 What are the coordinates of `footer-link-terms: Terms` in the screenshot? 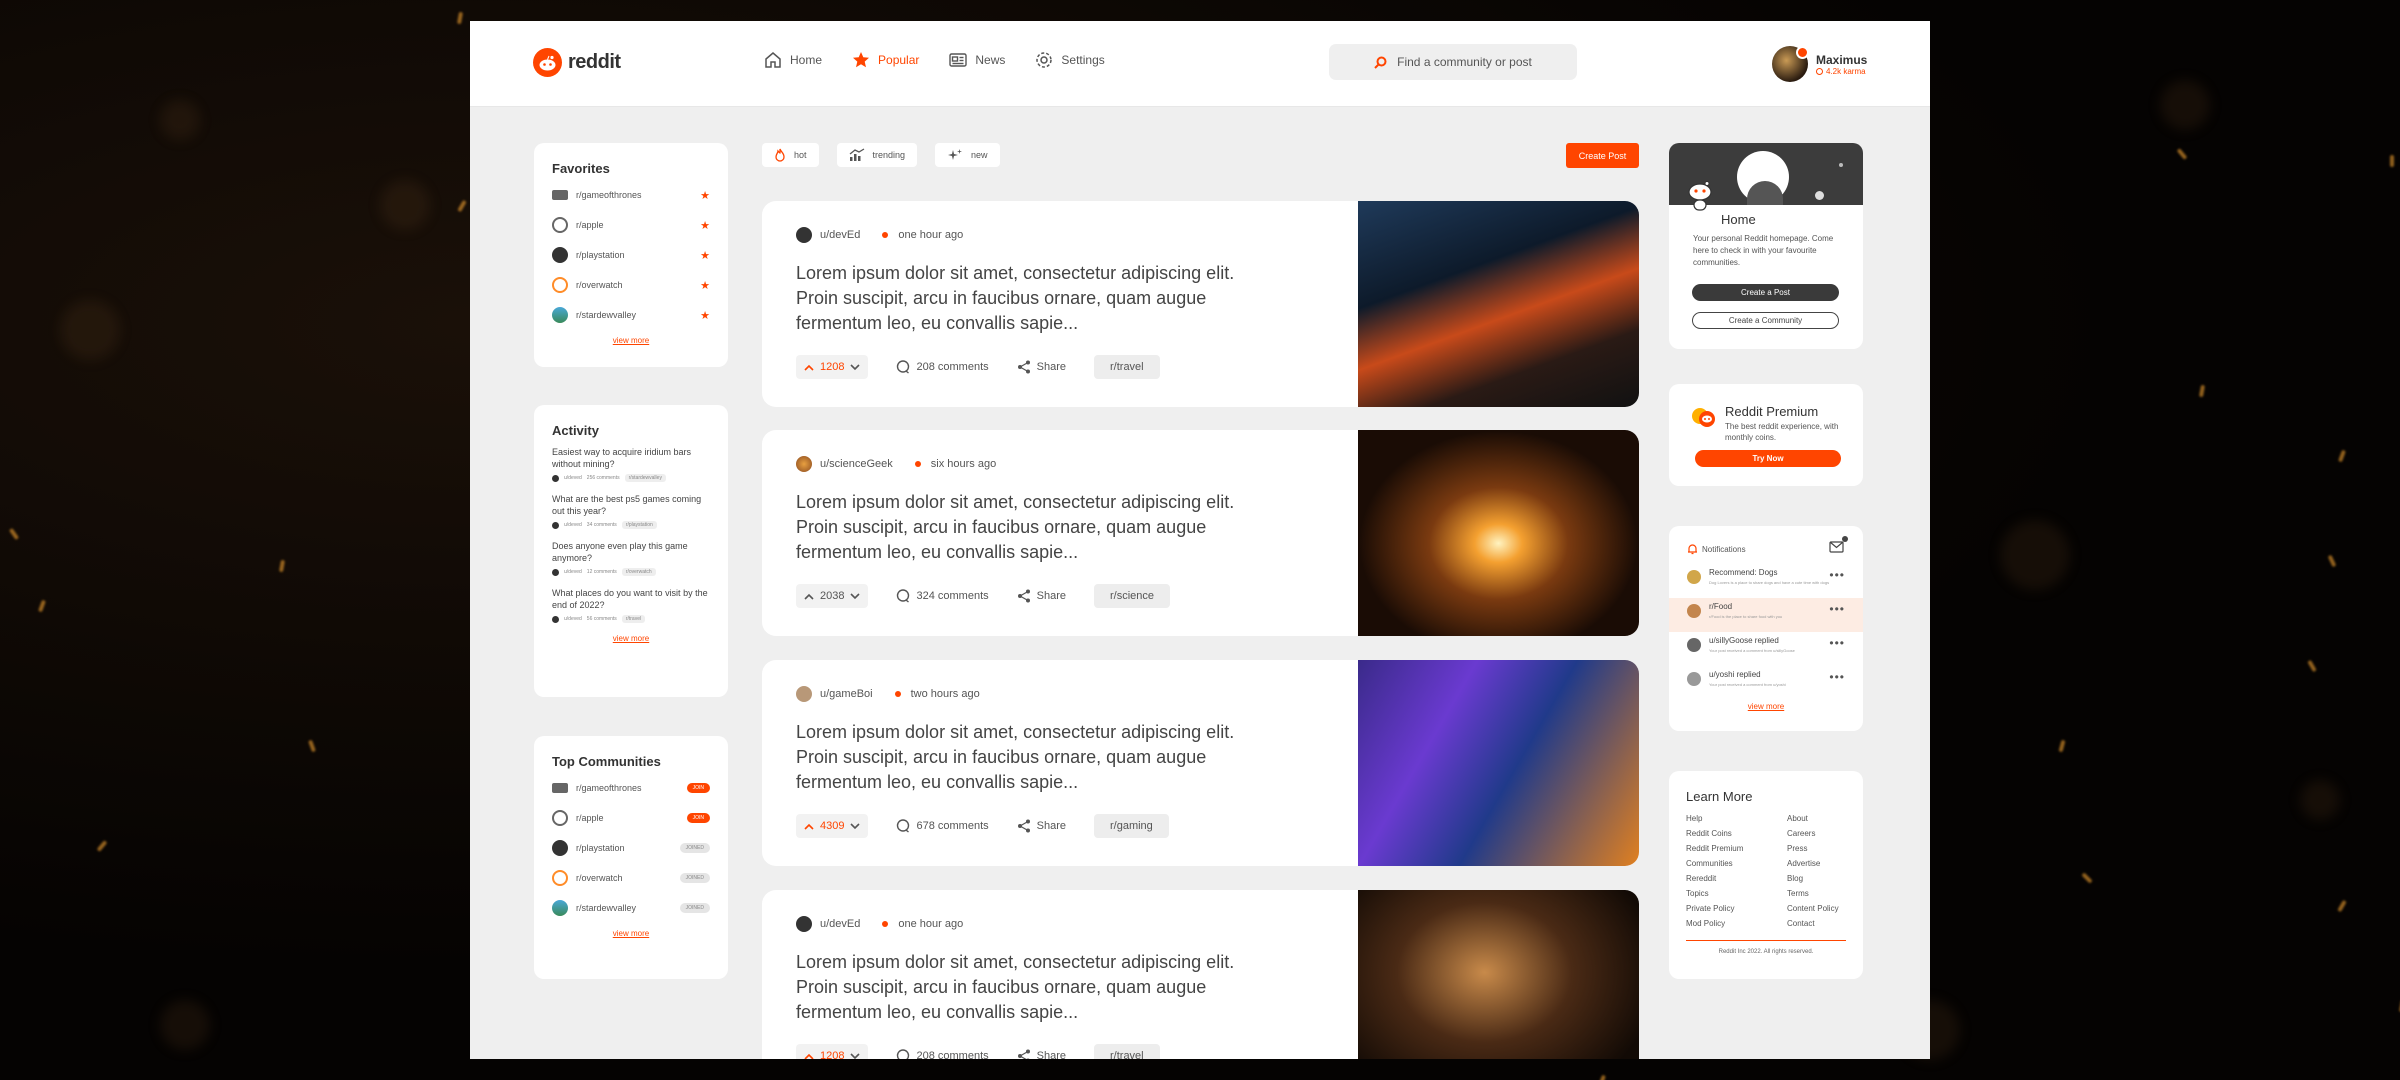 It's located at (1827, 894).